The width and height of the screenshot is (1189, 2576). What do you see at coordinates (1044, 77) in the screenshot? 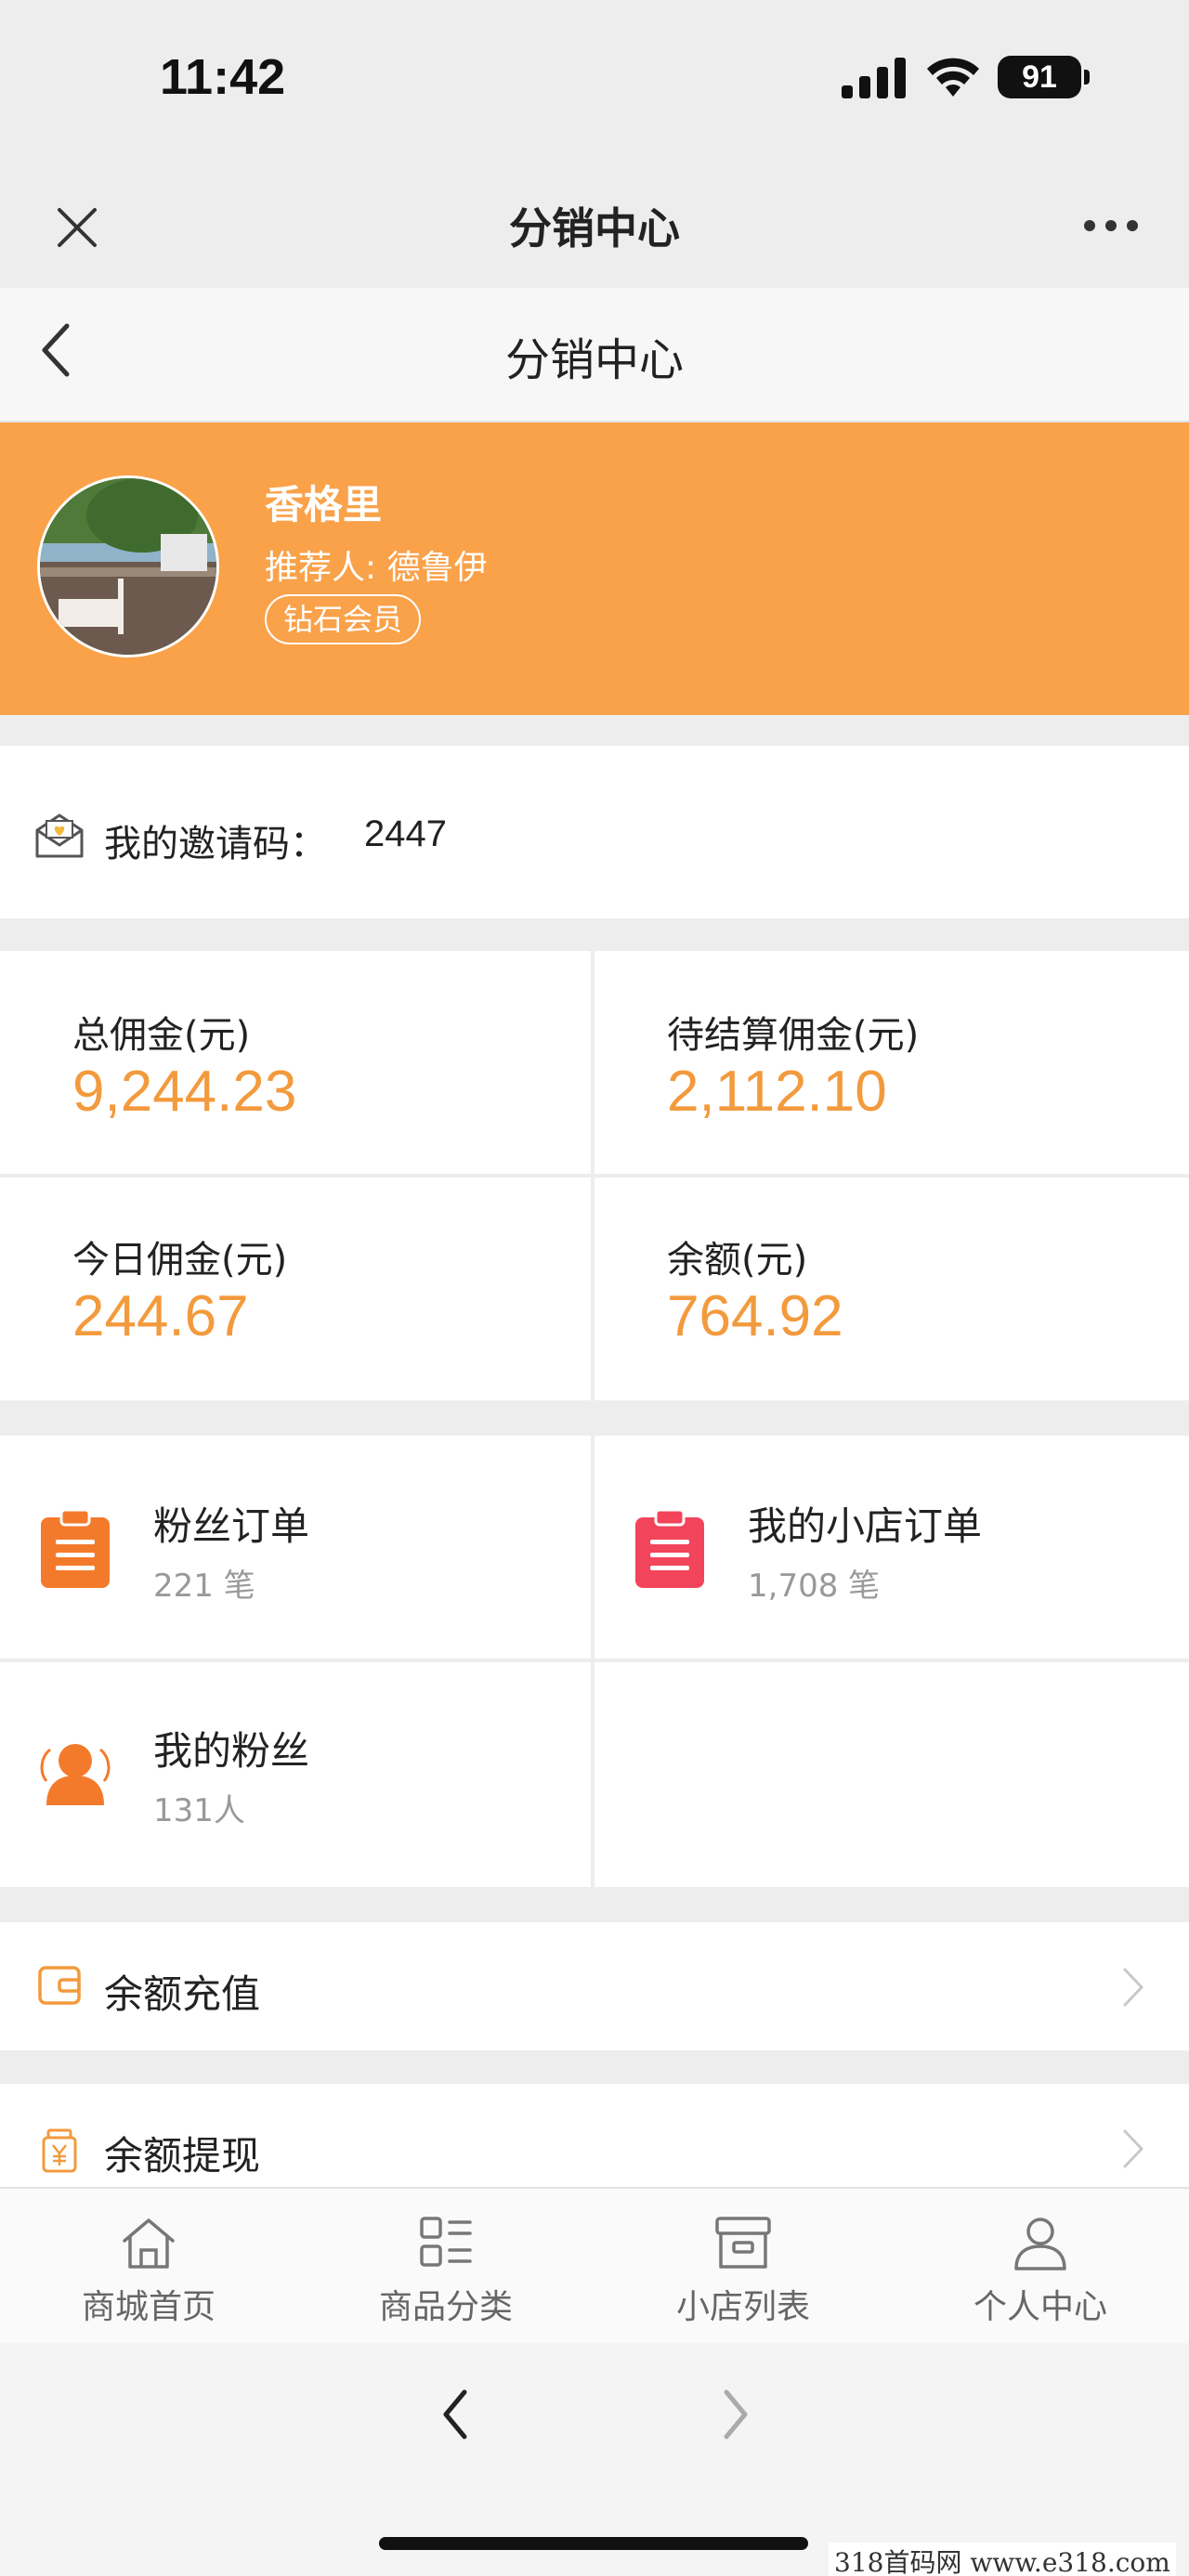
I see `battery-indicator: 91` at bounding box center [1044, 77].